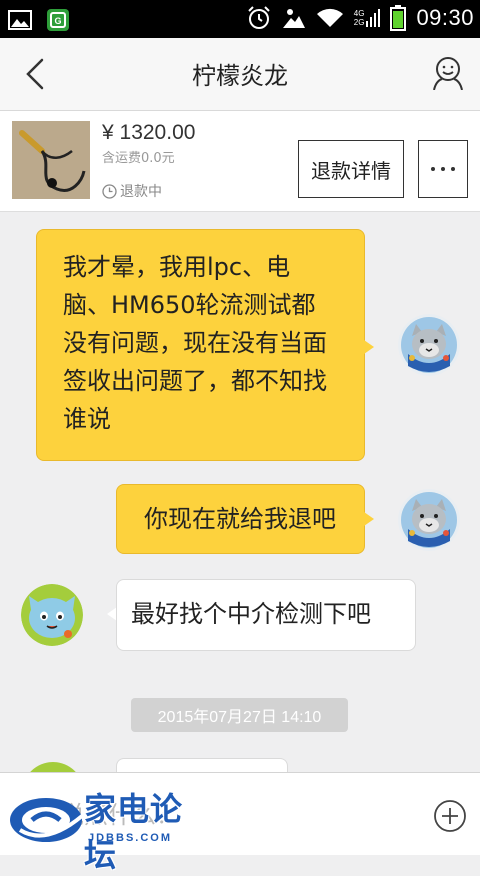  Describe the element at coordinates (51, 160) in the screenshot. I see `product-thumbnail` at that location.